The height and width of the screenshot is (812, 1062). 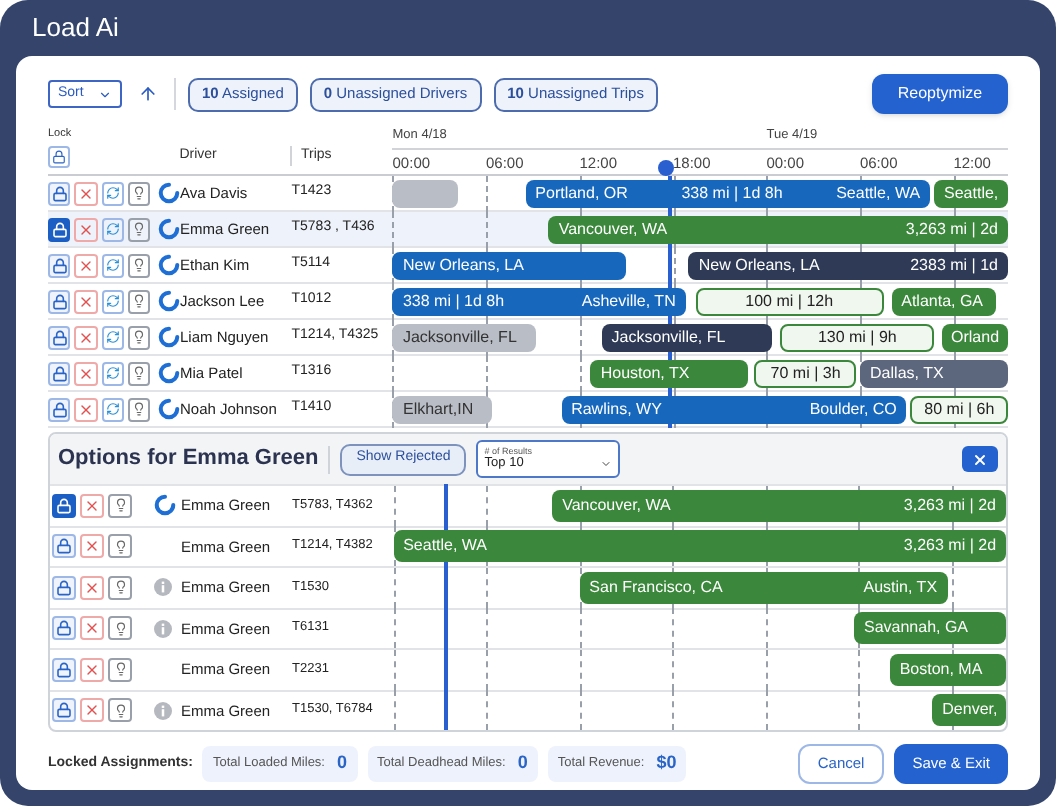 I want to click on bar-label: Jacksonville, FL, so click(x=459, y=337).